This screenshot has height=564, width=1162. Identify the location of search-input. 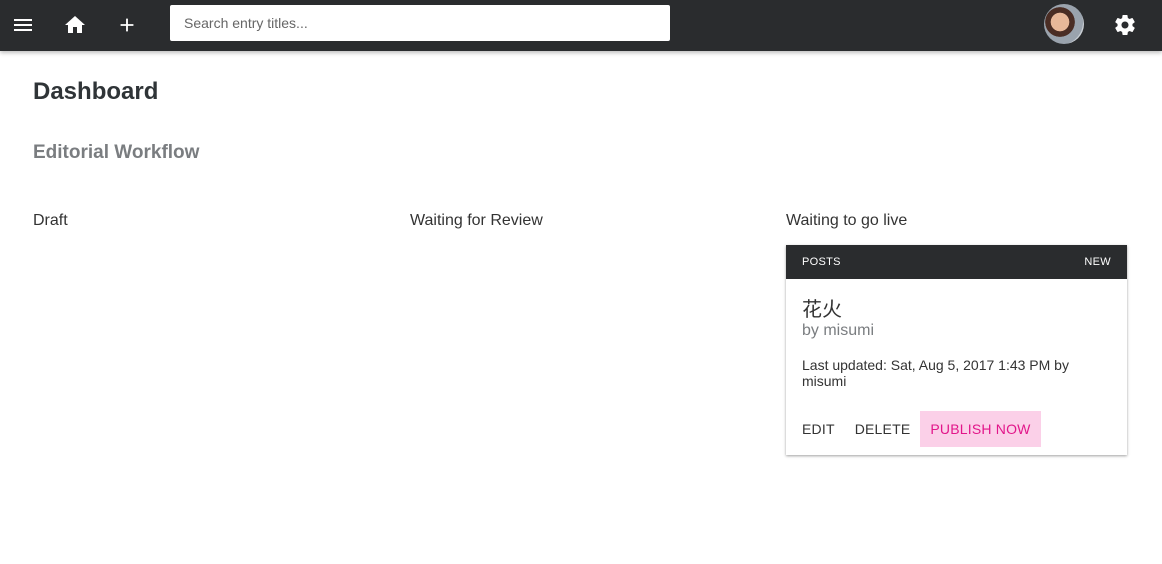
(420, 23).